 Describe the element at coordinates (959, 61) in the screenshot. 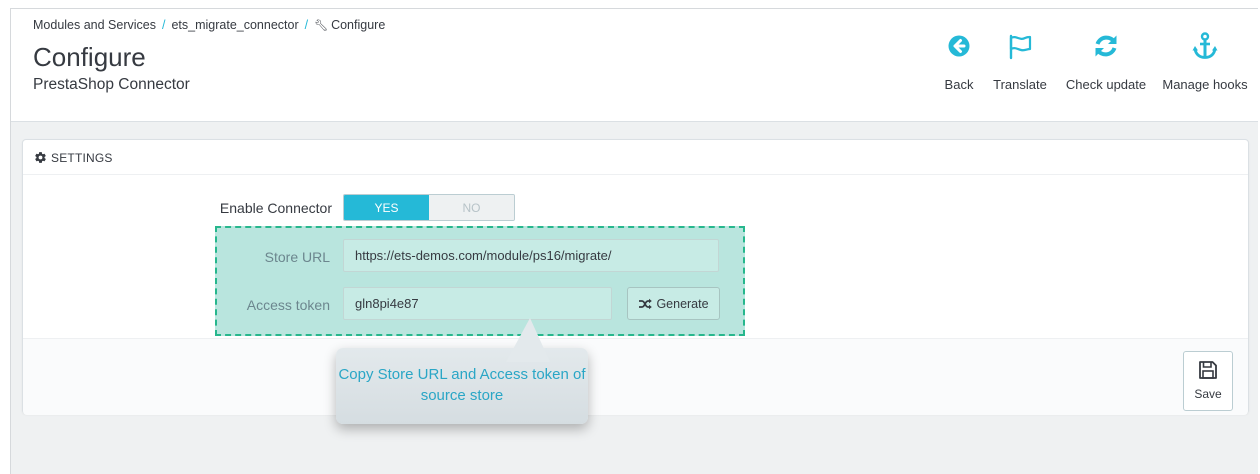

I see `back-button: Back` at that location.